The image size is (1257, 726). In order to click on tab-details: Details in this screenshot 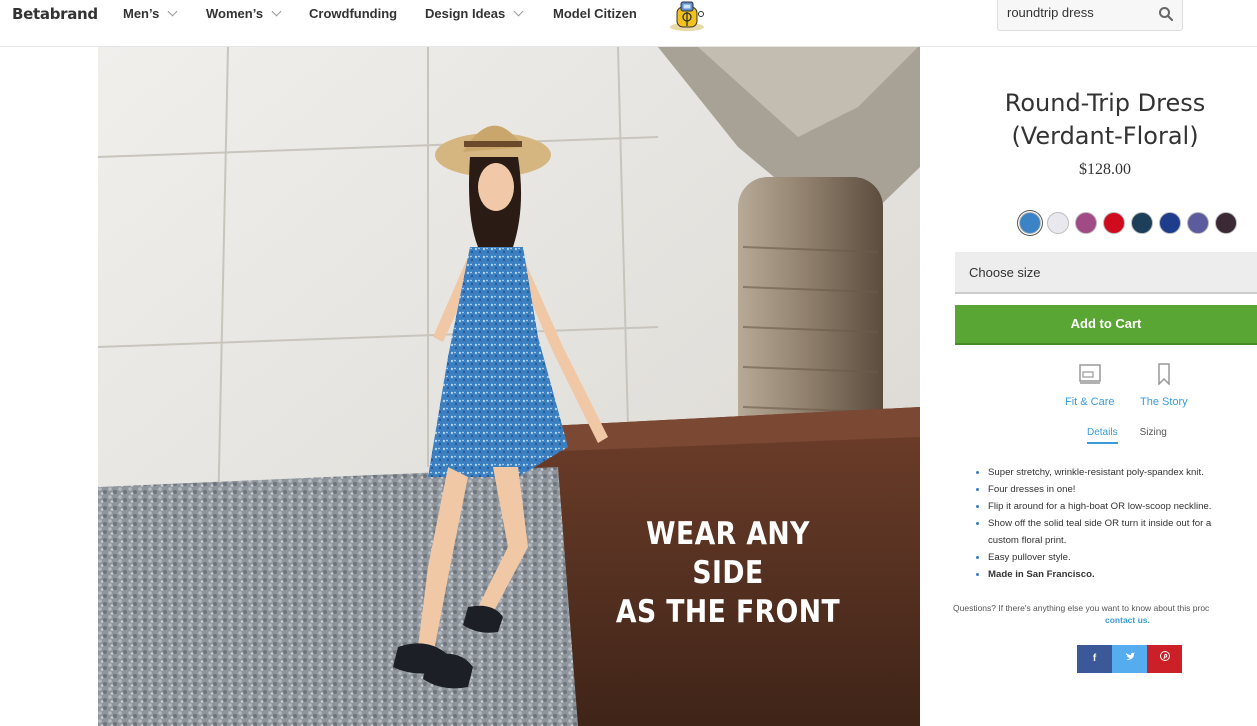, I will do `click(1102, 435)`.